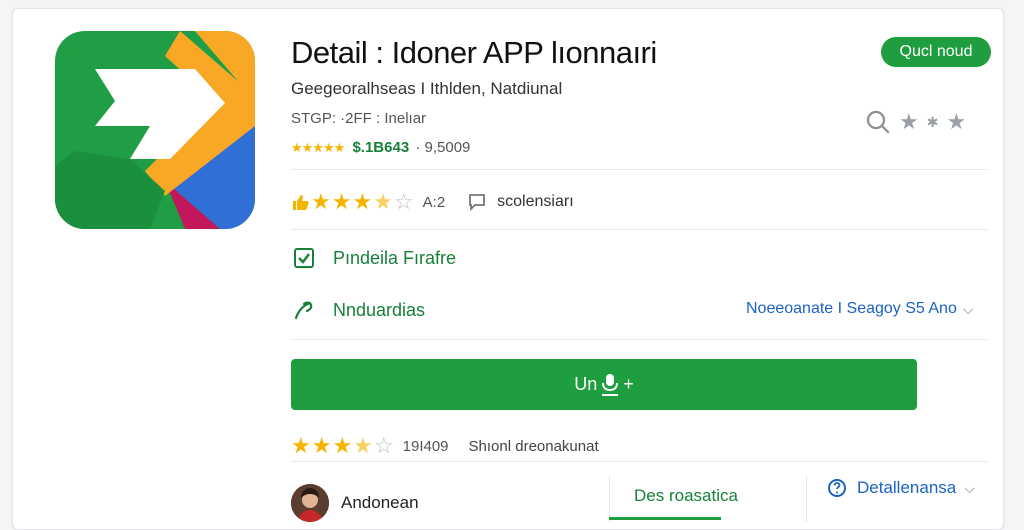 This screenshot has width=1024, height=530. I want to click on rating-stars: ★★★★☆, so click(363, 202).